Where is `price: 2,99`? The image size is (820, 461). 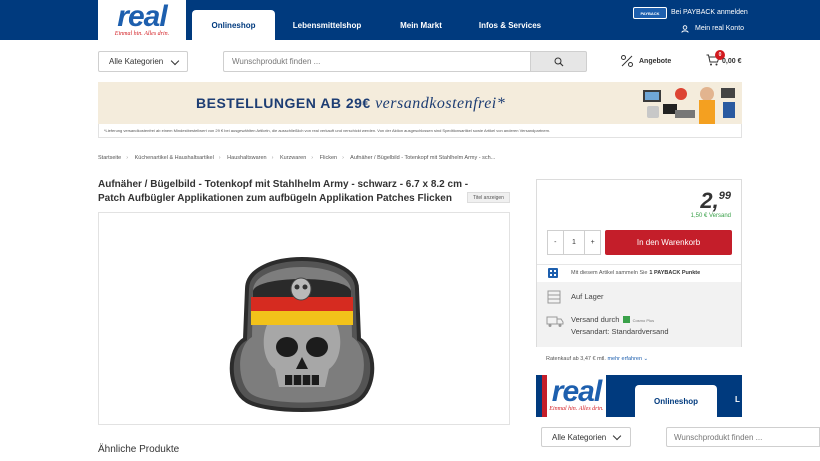
price: 2,99 is located at coordinates (715, 201).